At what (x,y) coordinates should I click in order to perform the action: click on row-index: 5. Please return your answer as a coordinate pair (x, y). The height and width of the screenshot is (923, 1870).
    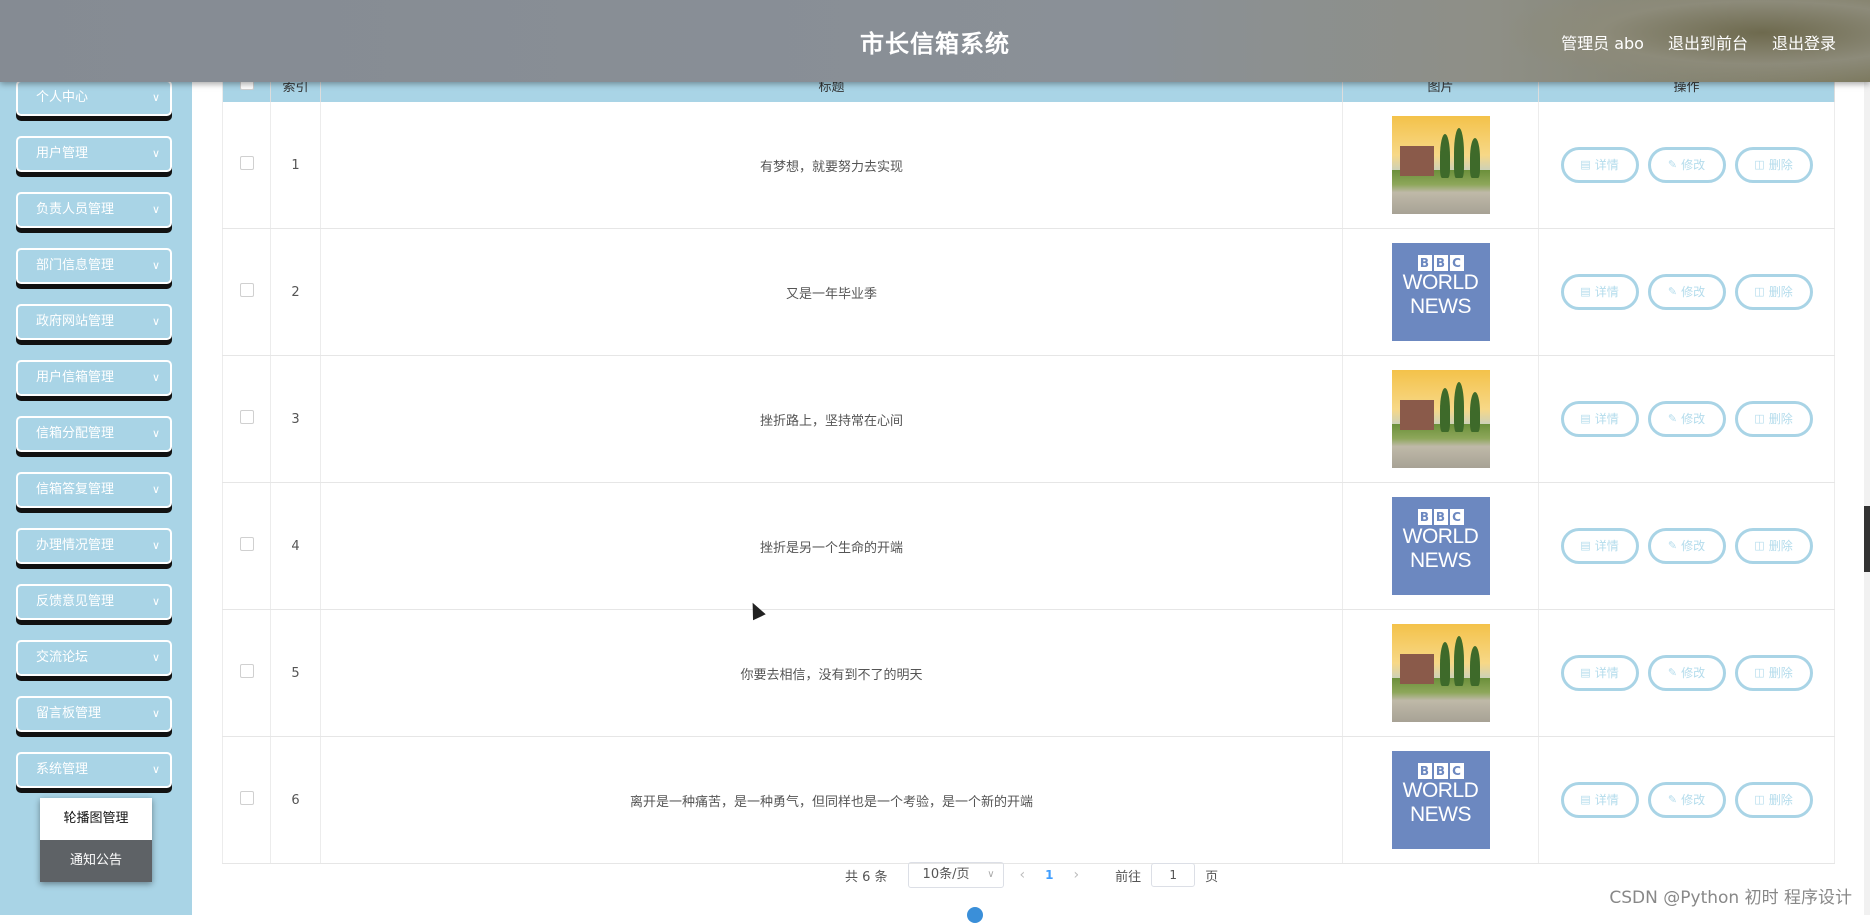
    Looking at the image, I should click on (295, 673).